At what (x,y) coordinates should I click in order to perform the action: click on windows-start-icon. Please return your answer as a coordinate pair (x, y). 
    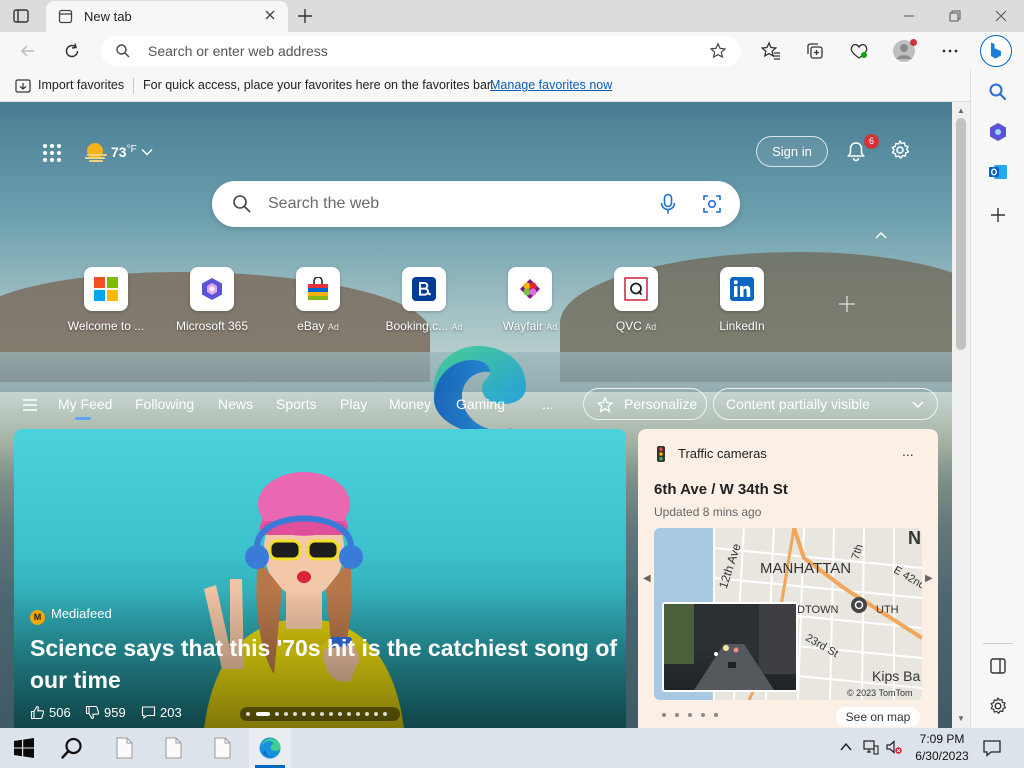
    Looking at the image, I should click on (24, 748).